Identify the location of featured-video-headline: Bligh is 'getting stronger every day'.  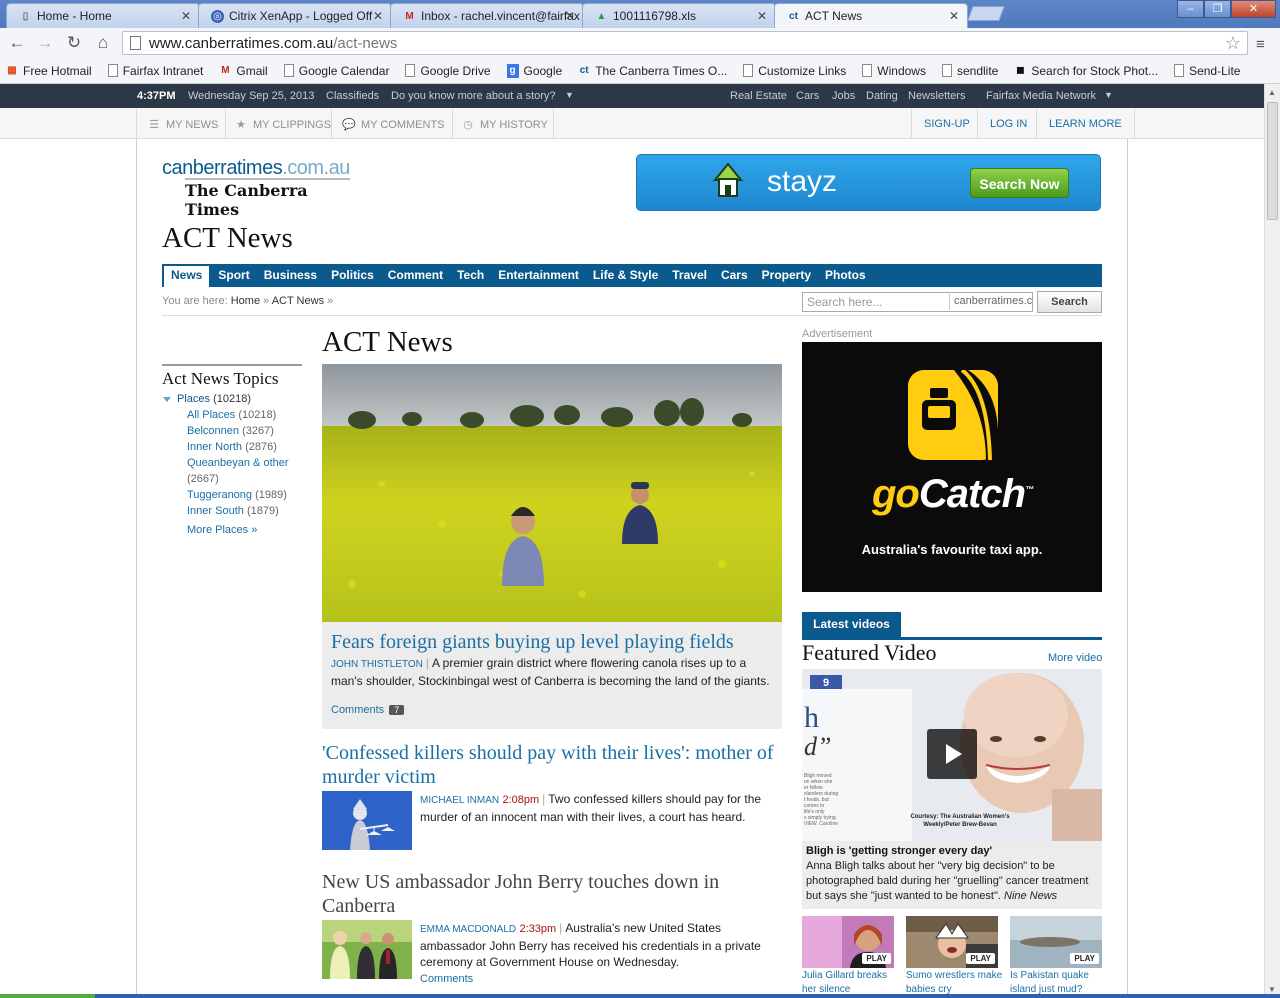
(952, 851).